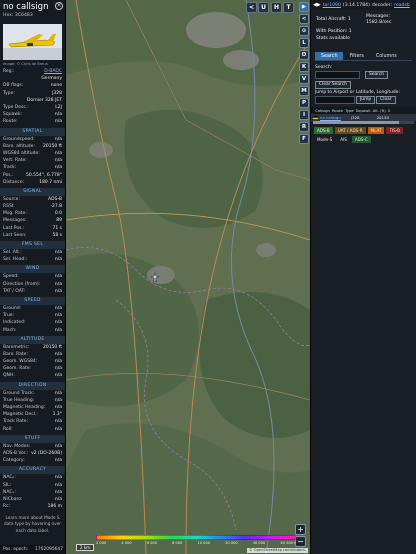 This screenshot has height=554, width=416. What do you see at coordinates (32, 174) in the screenshot?
I see `spatial-pos-row: Pos.: 50.554°, 6.778°` at bounding box center [32, 174].